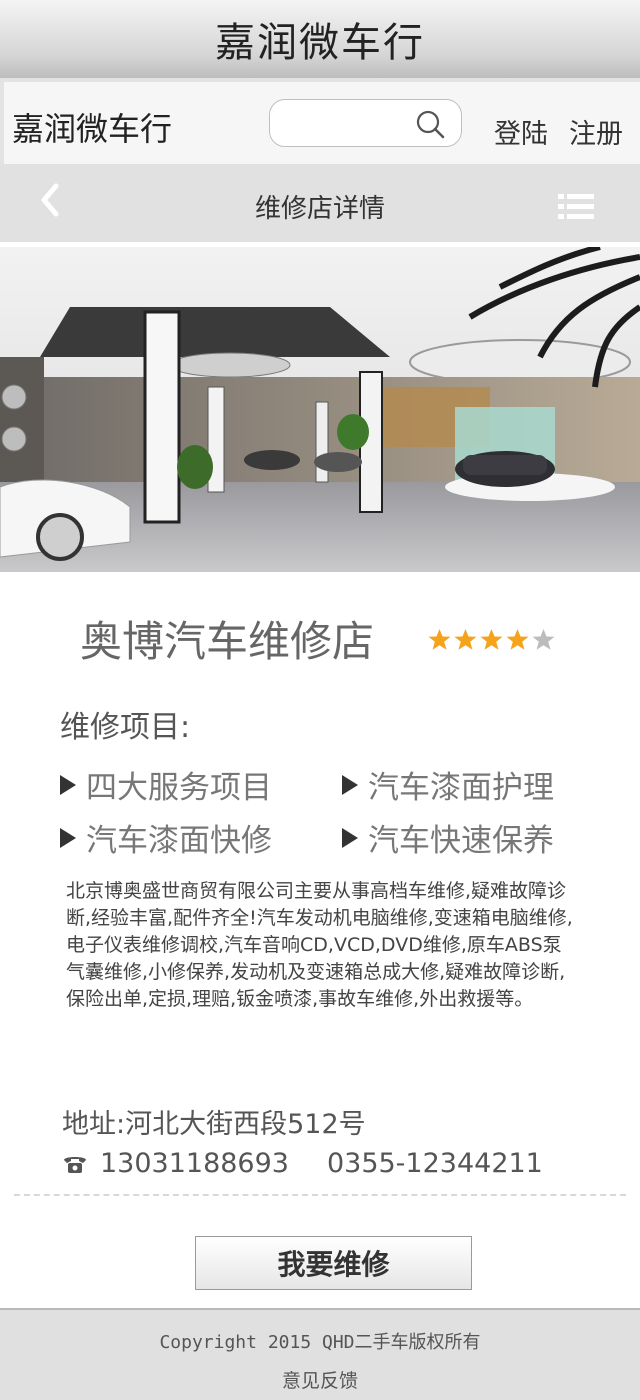  What do you see at coordinates (435, 1163) in the screenshot?
I see `phone-number-2: 0355-12344211` at bounding box center [435, 1163].